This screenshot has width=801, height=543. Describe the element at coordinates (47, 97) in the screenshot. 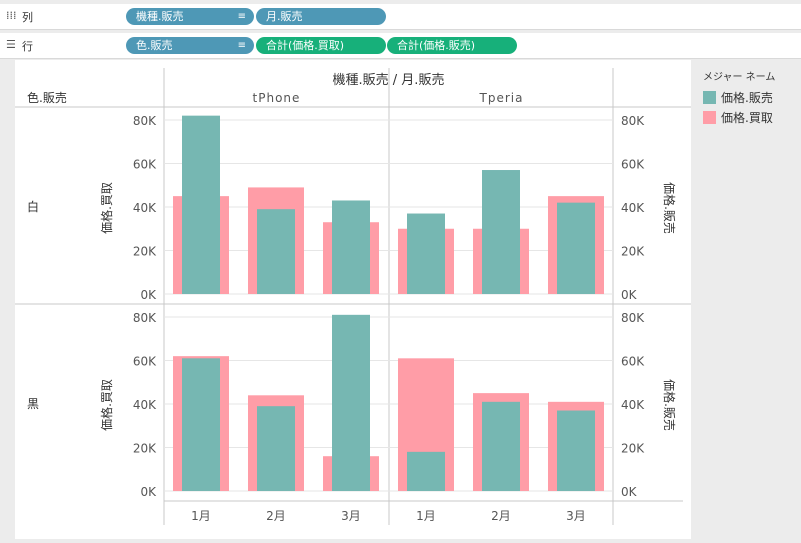

I see `row-header-title: 色.販売` at that location.